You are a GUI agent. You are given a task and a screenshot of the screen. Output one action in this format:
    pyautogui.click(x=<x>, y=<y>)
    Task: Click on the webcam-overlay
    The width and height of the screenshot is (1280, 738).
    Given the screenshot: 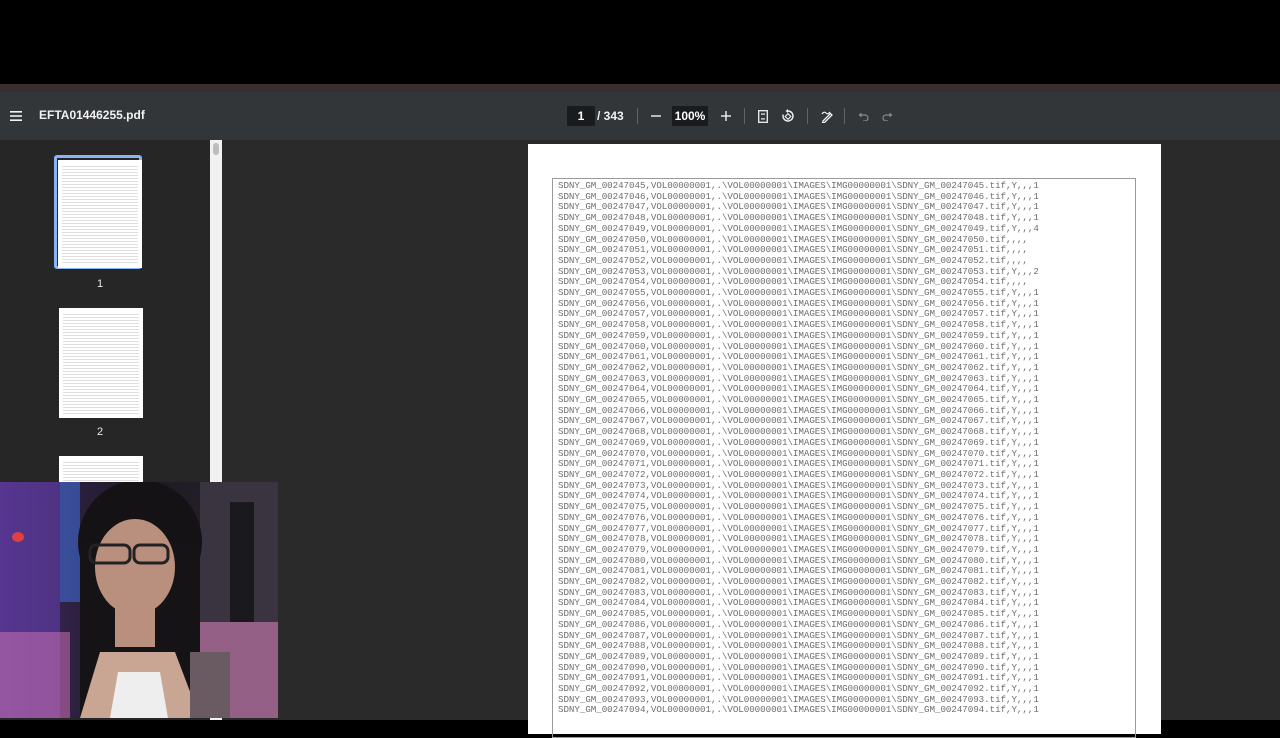 What is the action you would take?
    pyautogui.click(x=139, y=600)
    